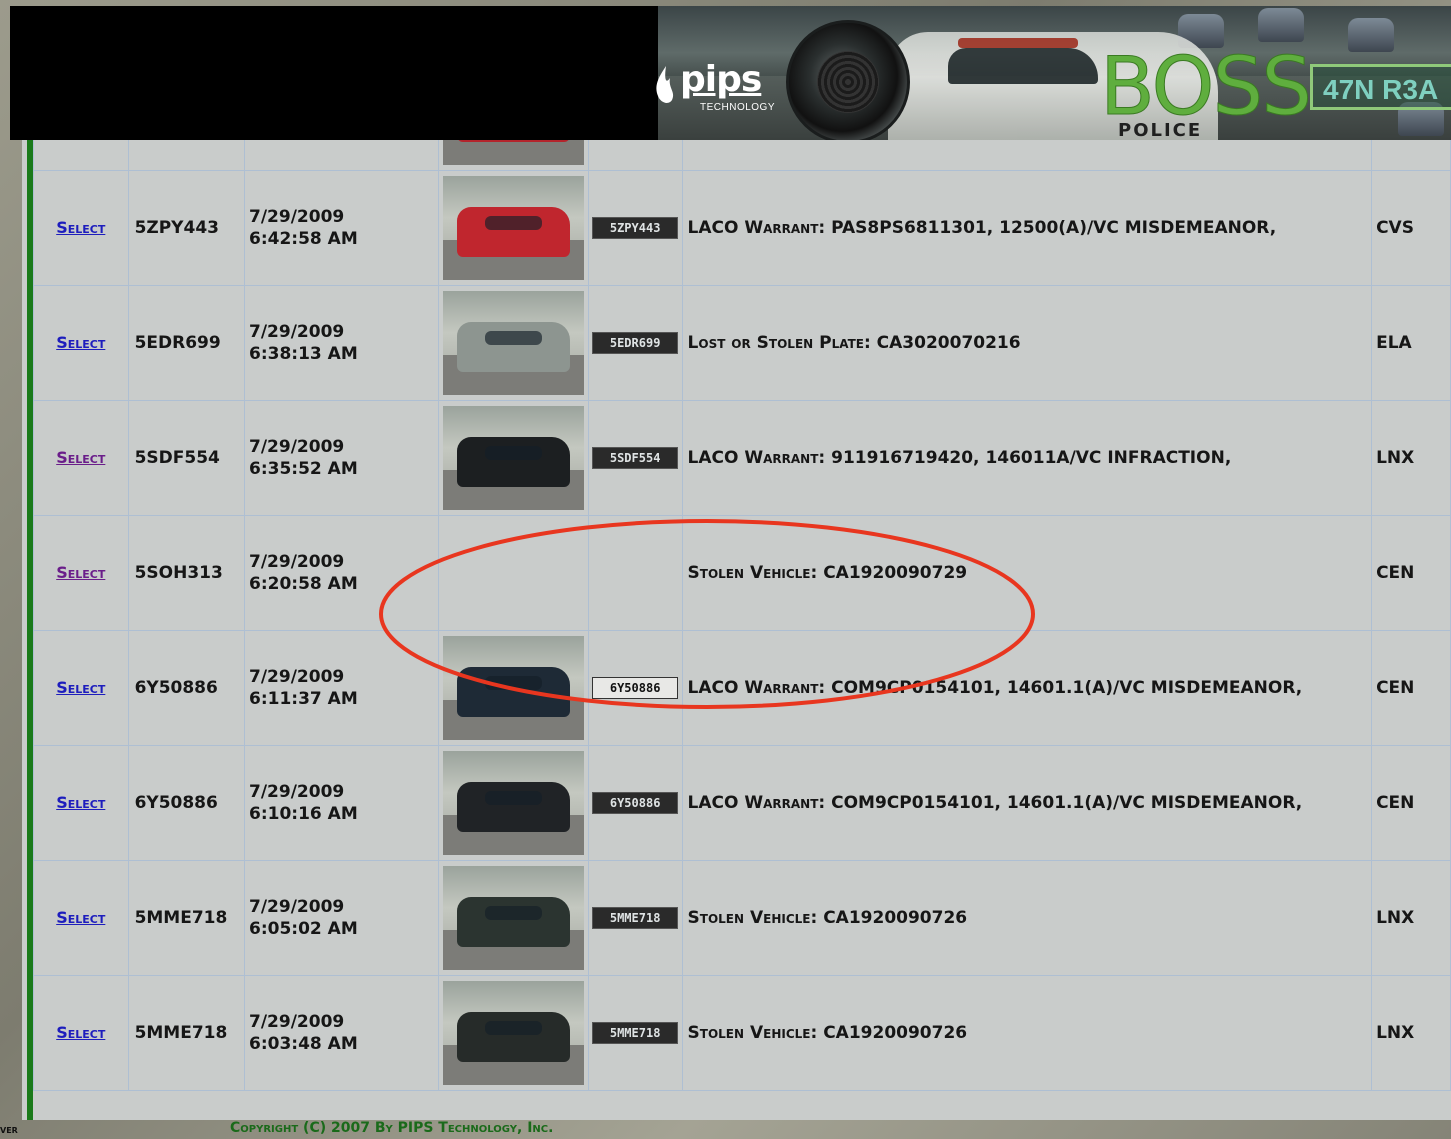  What do you see at coordinates (30, 630) in the screenshot?
I see `left-accent-bar` at bounding box center [30, 630].